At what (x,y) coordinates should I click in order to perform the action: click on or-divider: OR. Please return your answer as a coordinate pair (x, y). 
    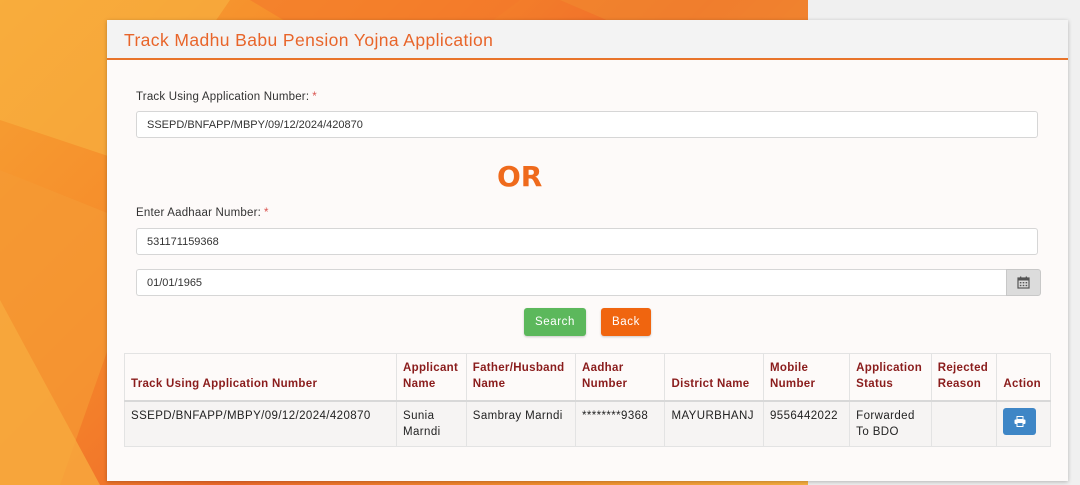
    Looking at the image, I should click on (520, 176).